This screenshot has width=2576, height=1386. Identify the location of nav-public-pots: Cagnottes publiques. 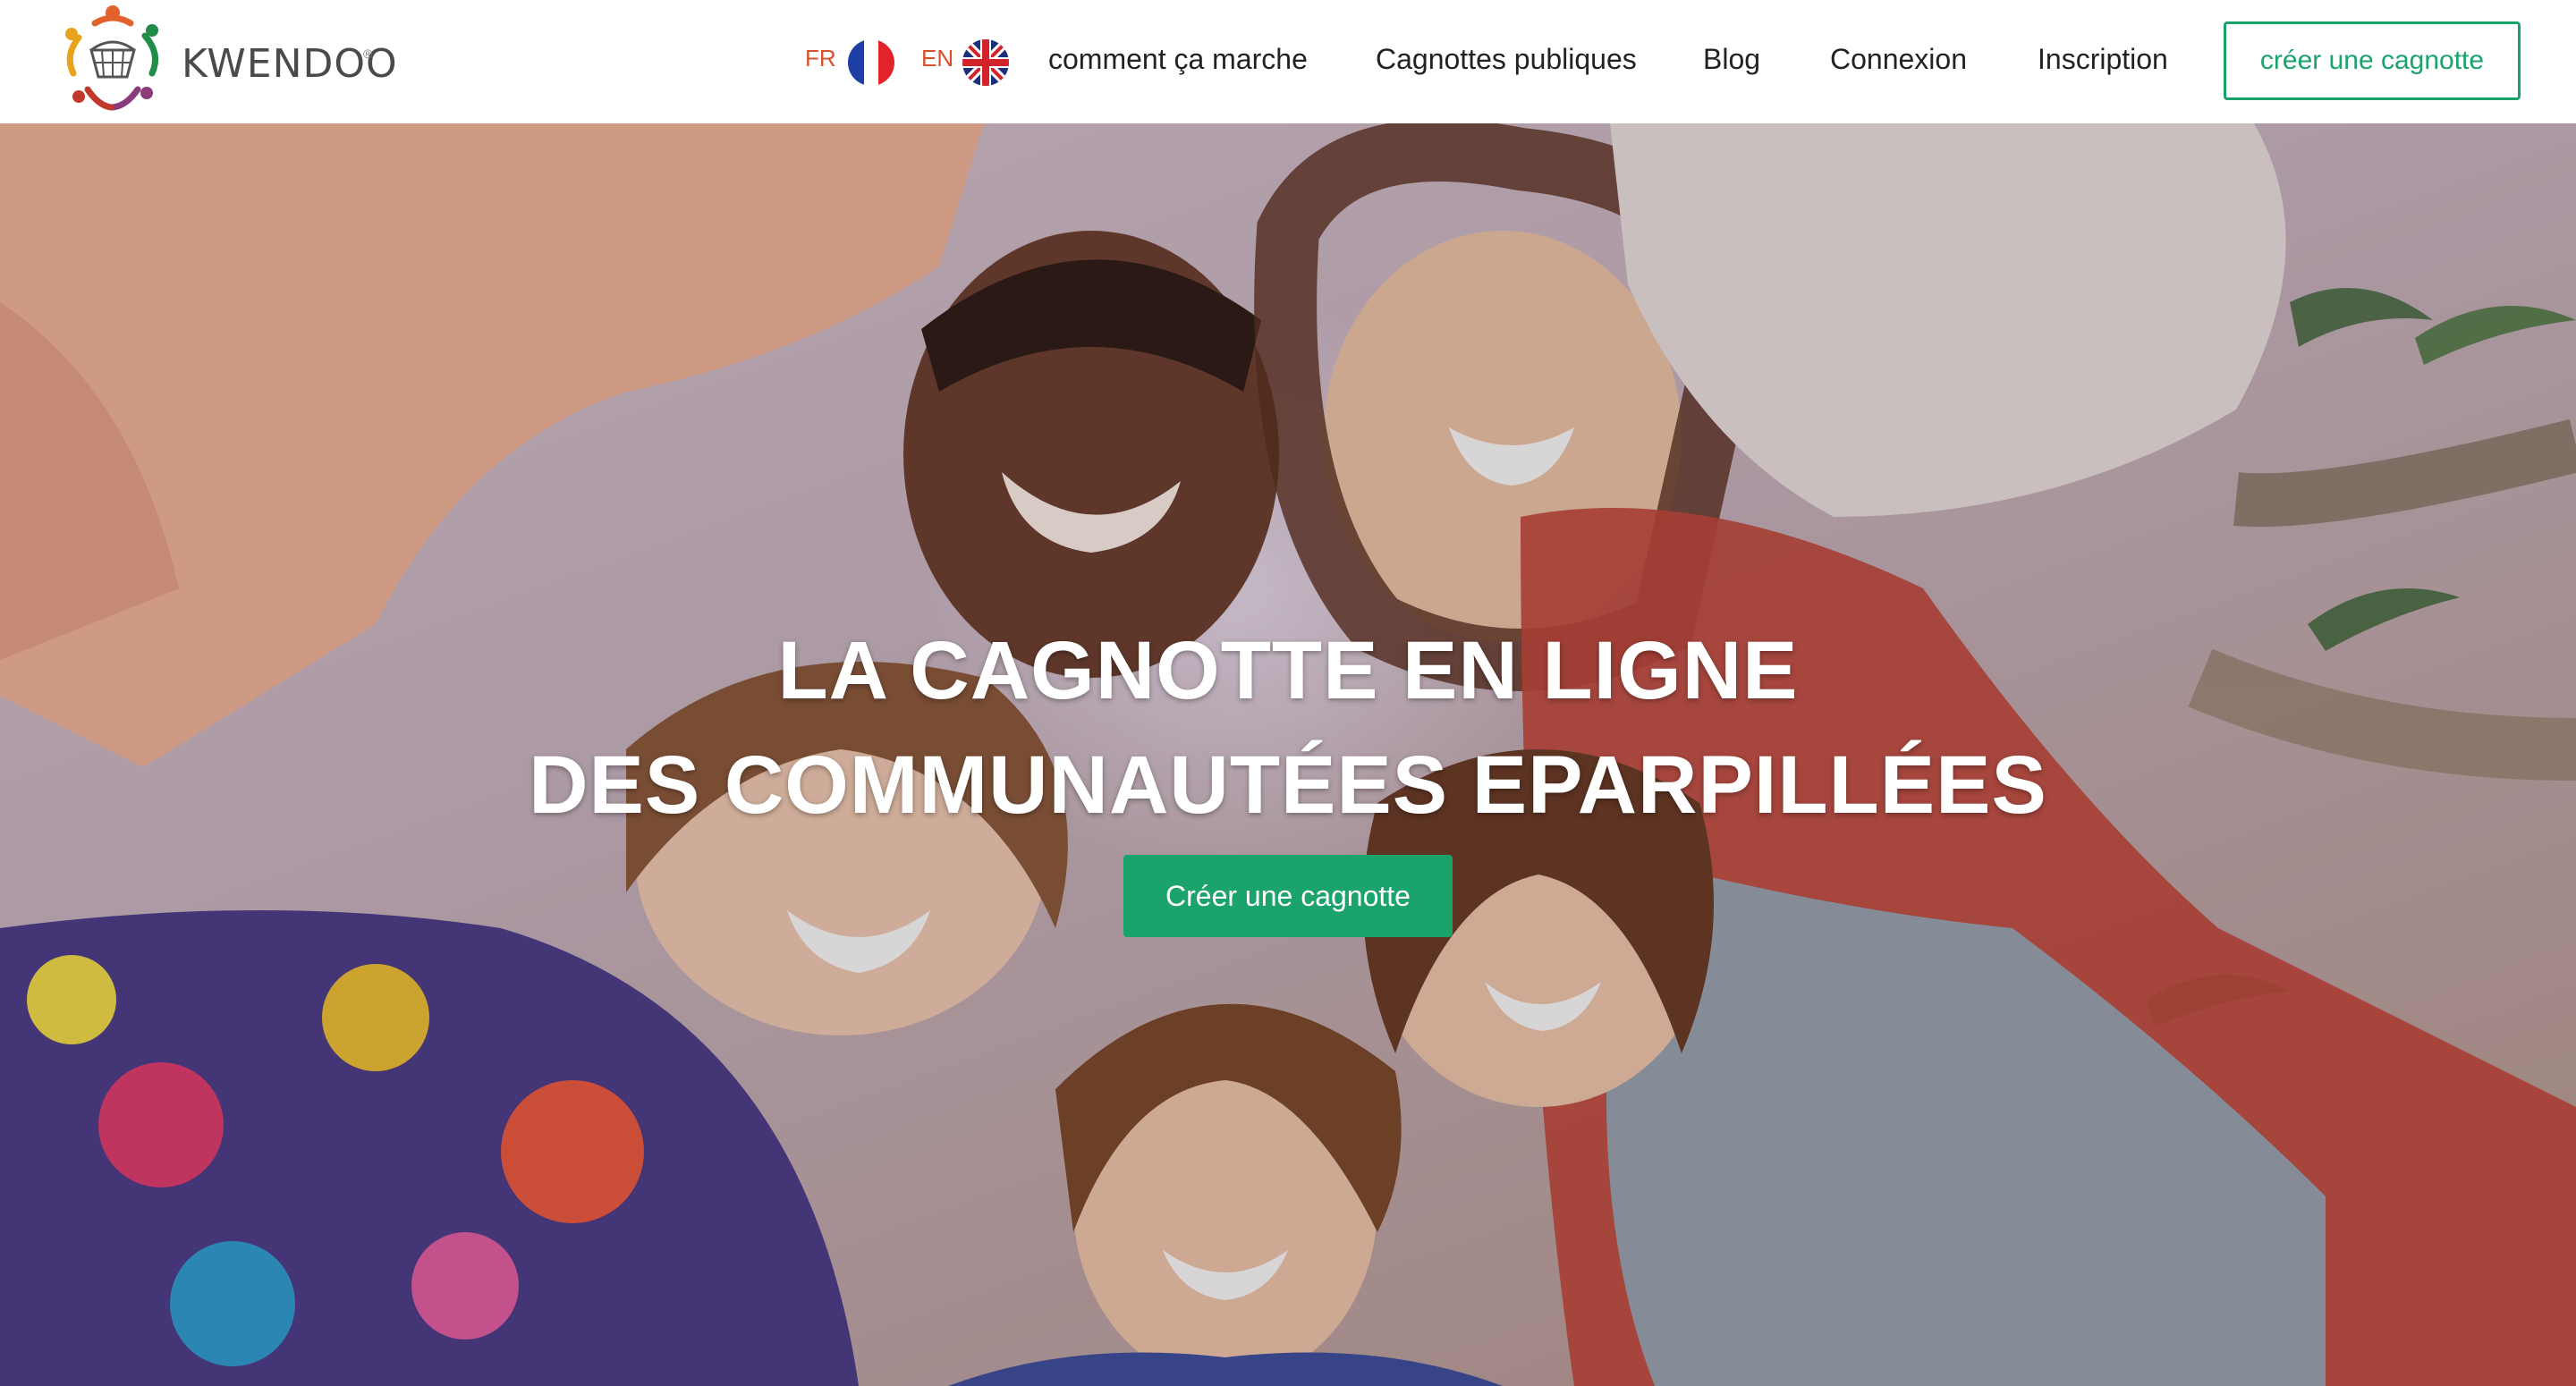
(1506, 59).